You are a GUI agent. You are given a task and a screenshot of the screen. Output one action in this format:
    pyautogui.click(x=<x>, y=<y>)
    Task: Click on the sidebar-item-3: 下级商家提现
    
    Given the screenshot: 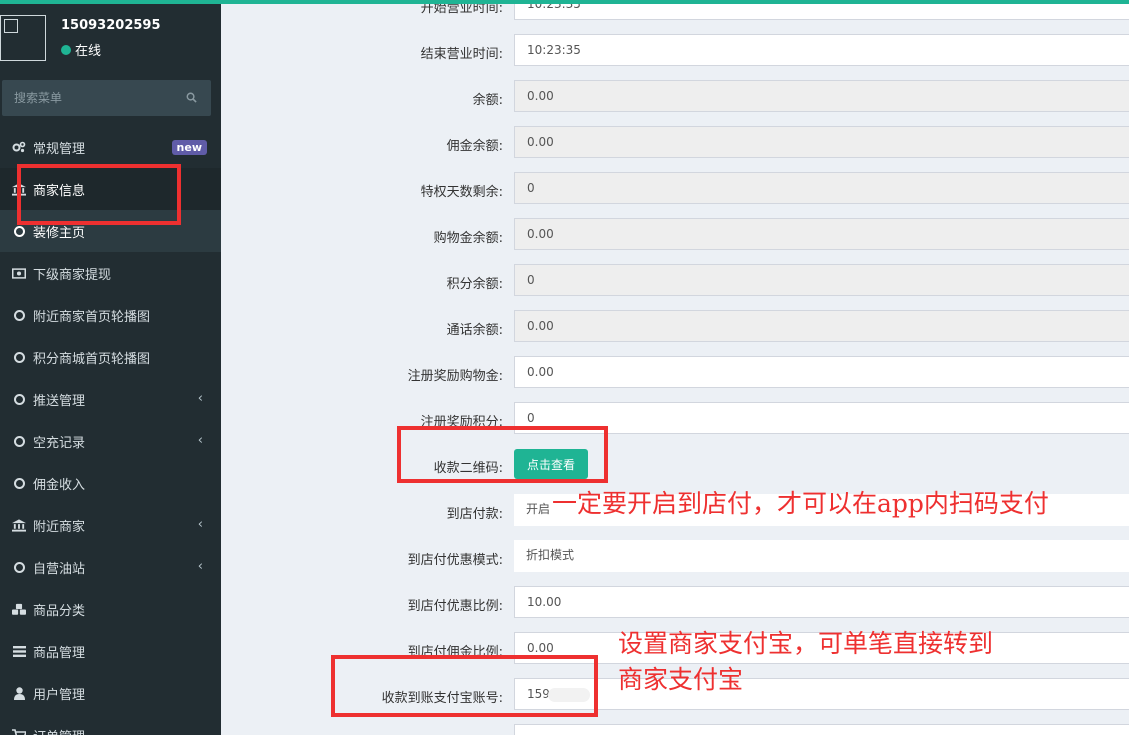 What is the action you would take?
    pyautogui.click(x=110, y=273)
    